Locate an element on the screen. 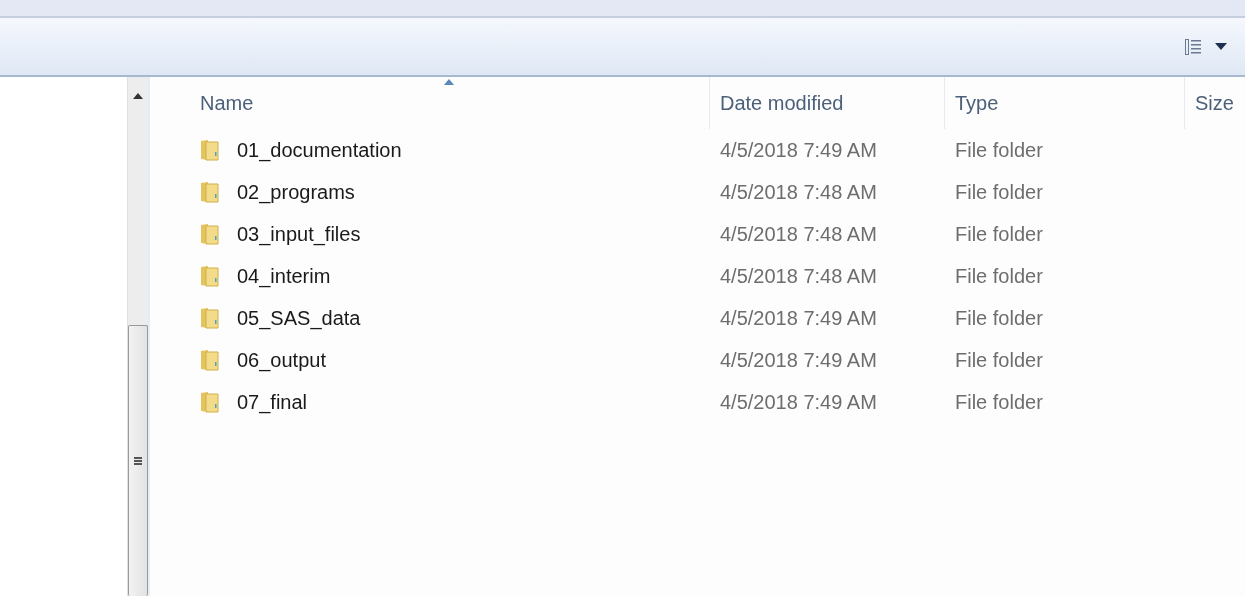  file-name: 06_output is located at coordinates (281, 360).